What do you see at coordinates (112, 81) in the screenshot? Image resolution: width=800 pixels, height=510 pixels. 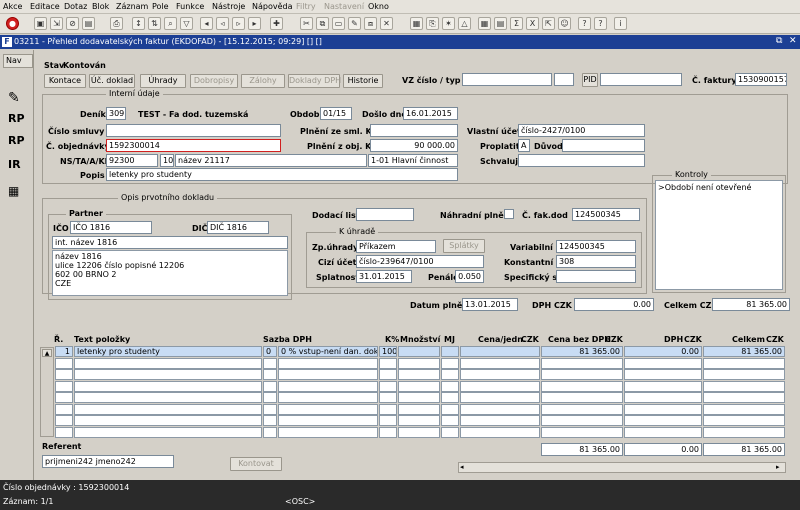 I see `uc-doklad-button: Úč. doklad` at bounding box center [112, 81].